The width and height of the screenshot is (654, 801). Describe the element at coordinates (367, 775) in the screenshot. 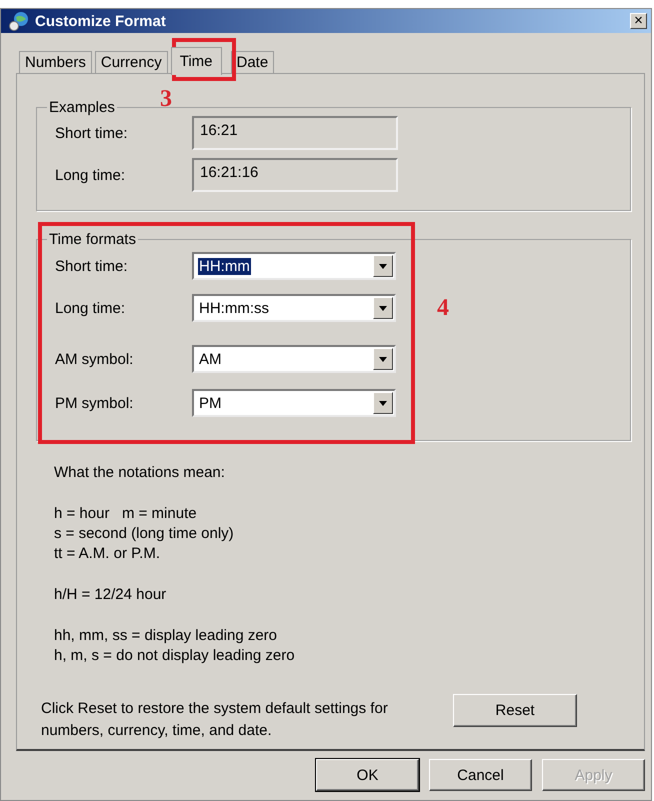

I see `dialog-button: OK` at that location.